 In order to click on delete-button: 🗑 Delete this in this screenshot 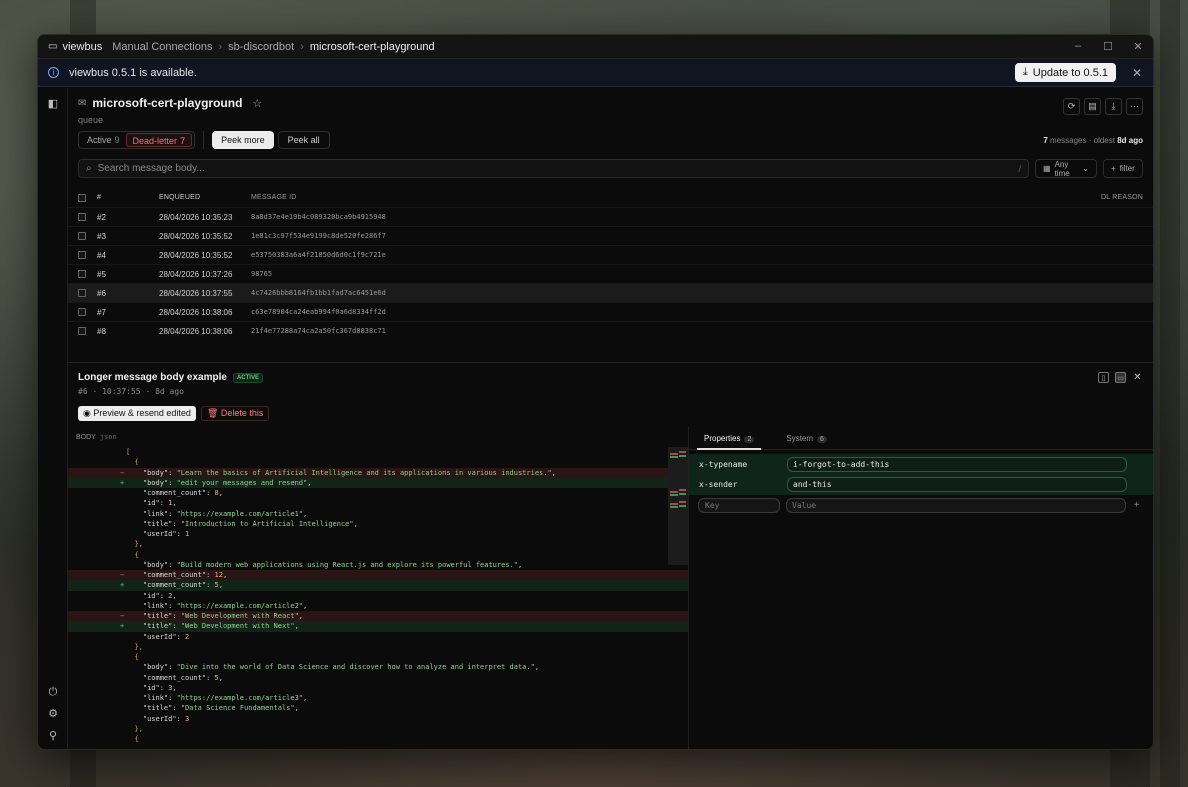, I will do `click(235, 413)`.